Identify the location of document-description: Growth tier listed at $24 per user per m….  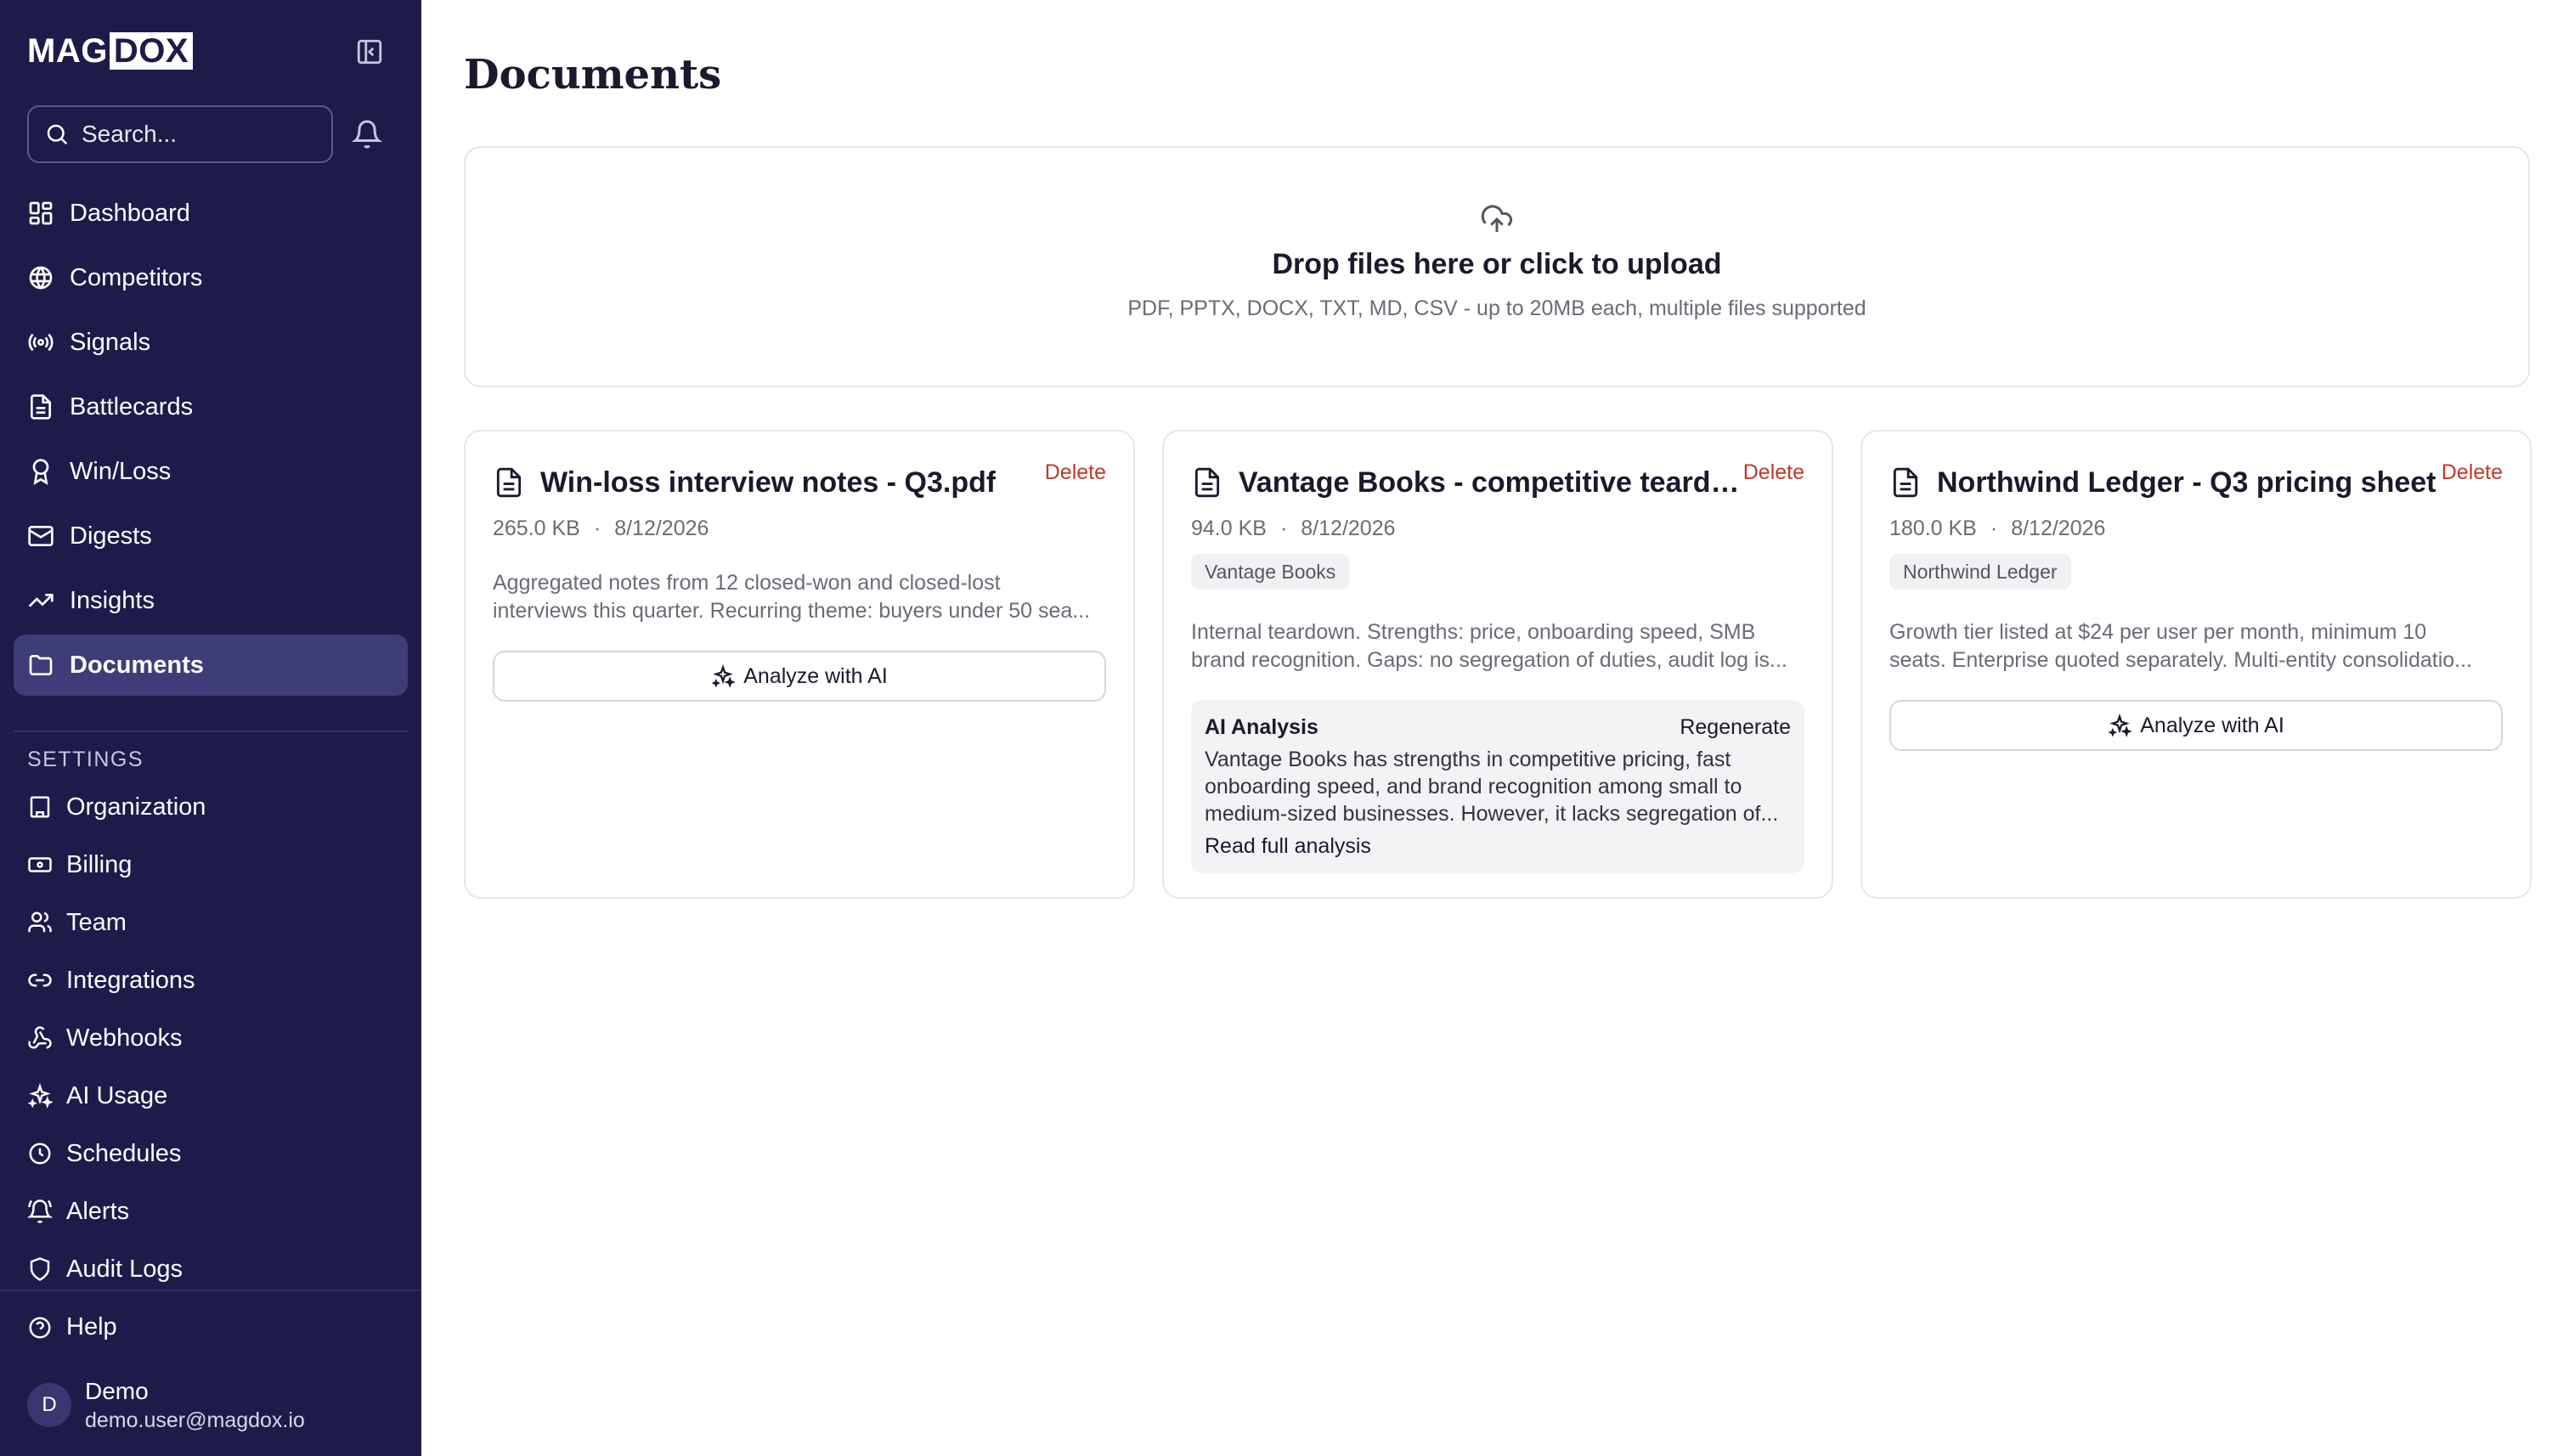
(2196, 646).